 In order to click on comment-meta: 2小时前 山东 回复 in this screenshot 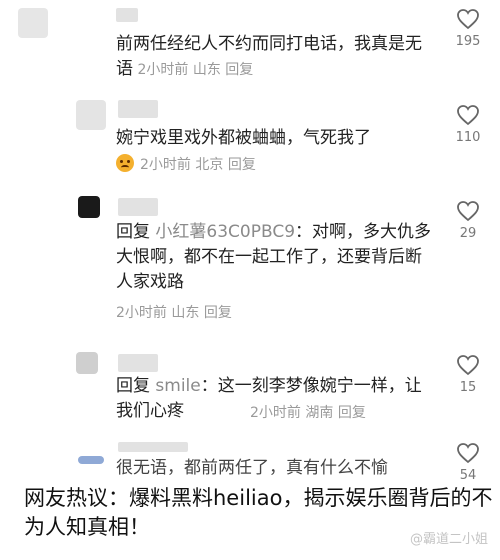, I will do `click(174, 313)`.